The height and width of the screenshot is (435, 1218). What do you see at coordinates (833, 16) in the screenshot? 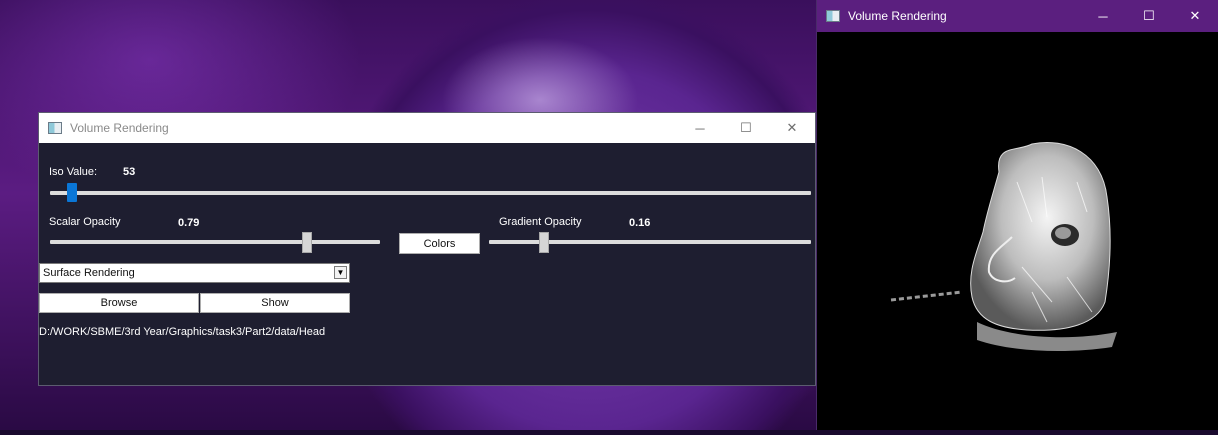
I see `render-app-icon` at bounding box center [833, 16].